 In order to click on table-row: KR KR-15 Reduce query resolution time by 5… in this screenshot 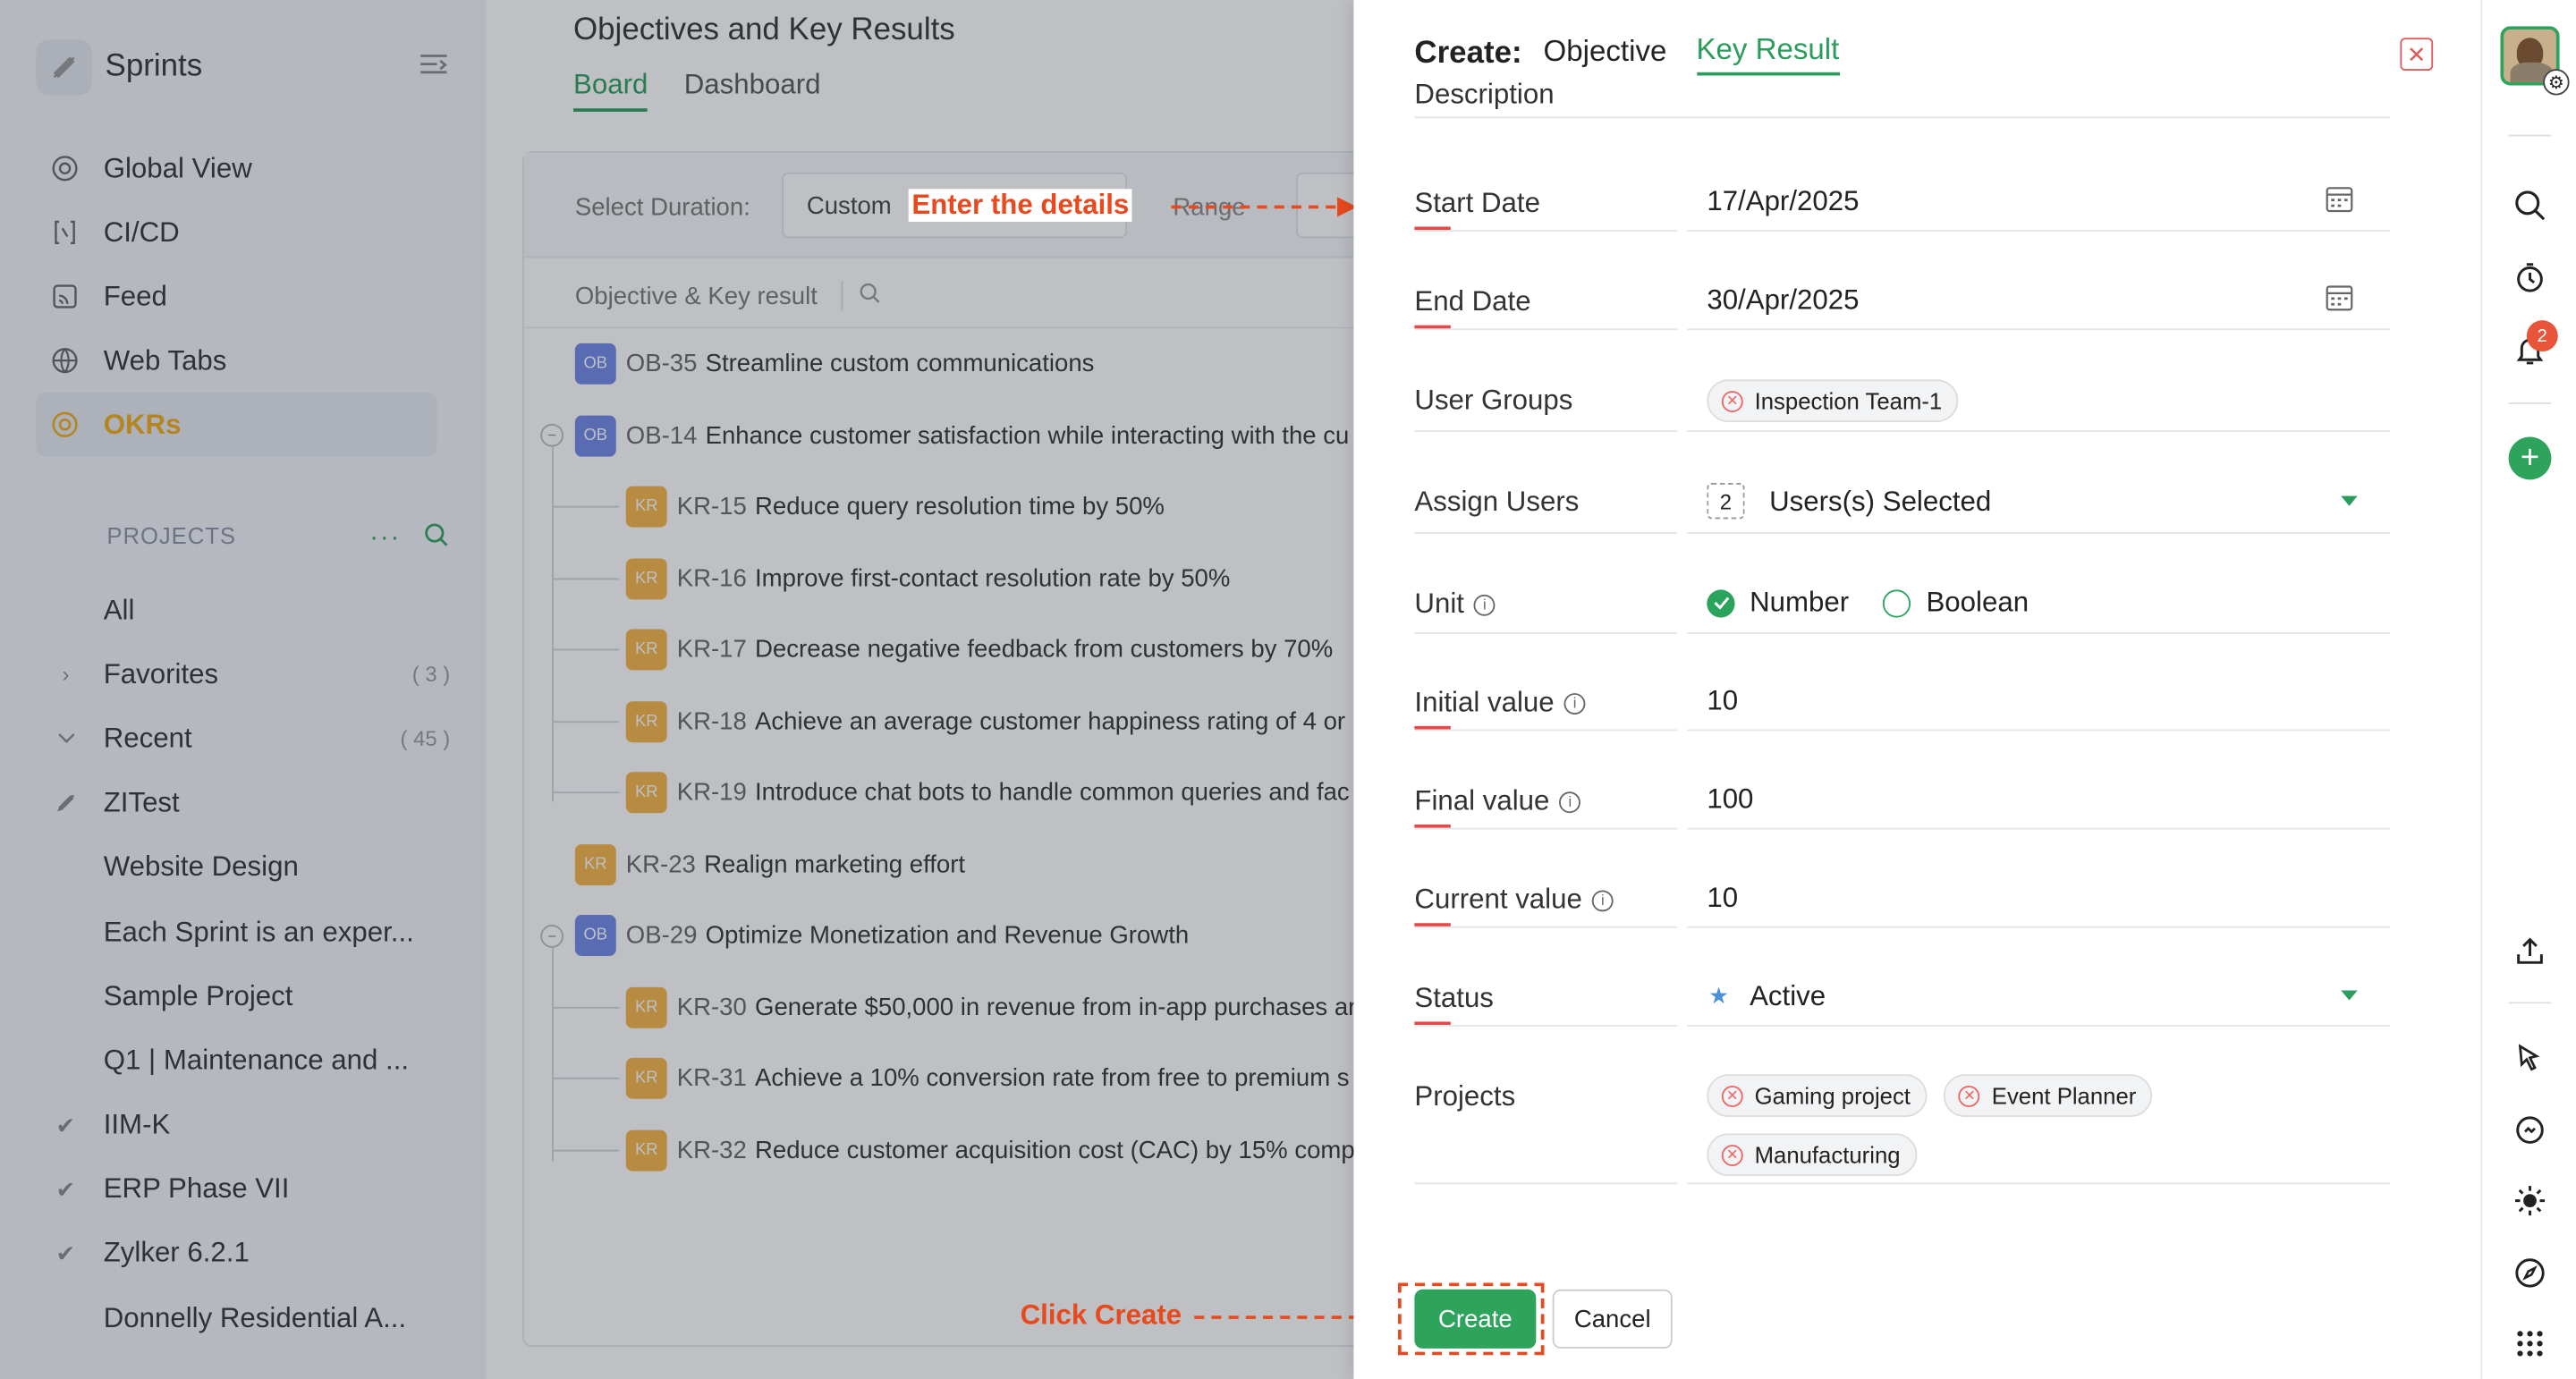, I will do `click(859, 507)`.